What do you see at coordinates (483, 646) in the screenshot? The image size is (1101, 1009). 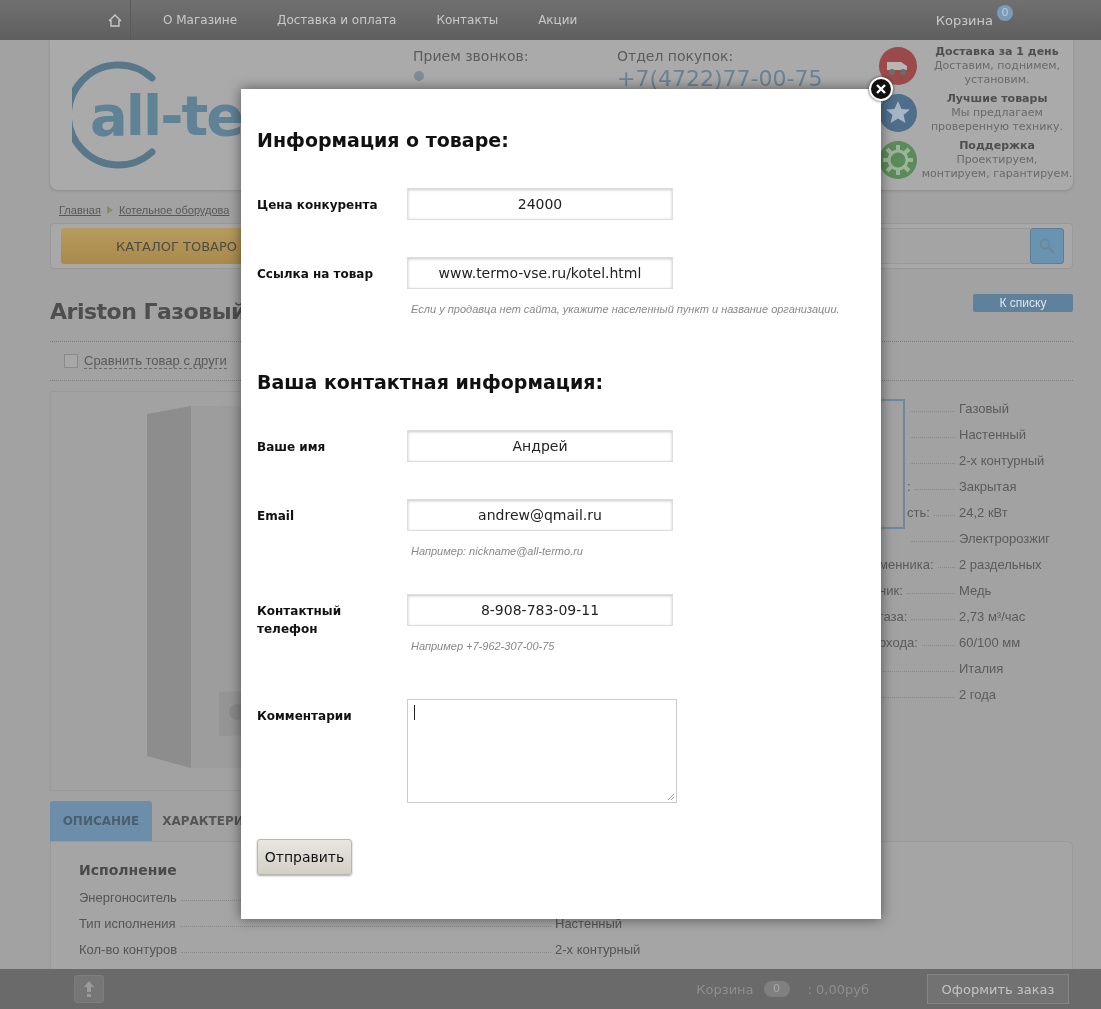 I see `field-hint: Например +7-962-307-00-75` at bounding box center [483, 646].